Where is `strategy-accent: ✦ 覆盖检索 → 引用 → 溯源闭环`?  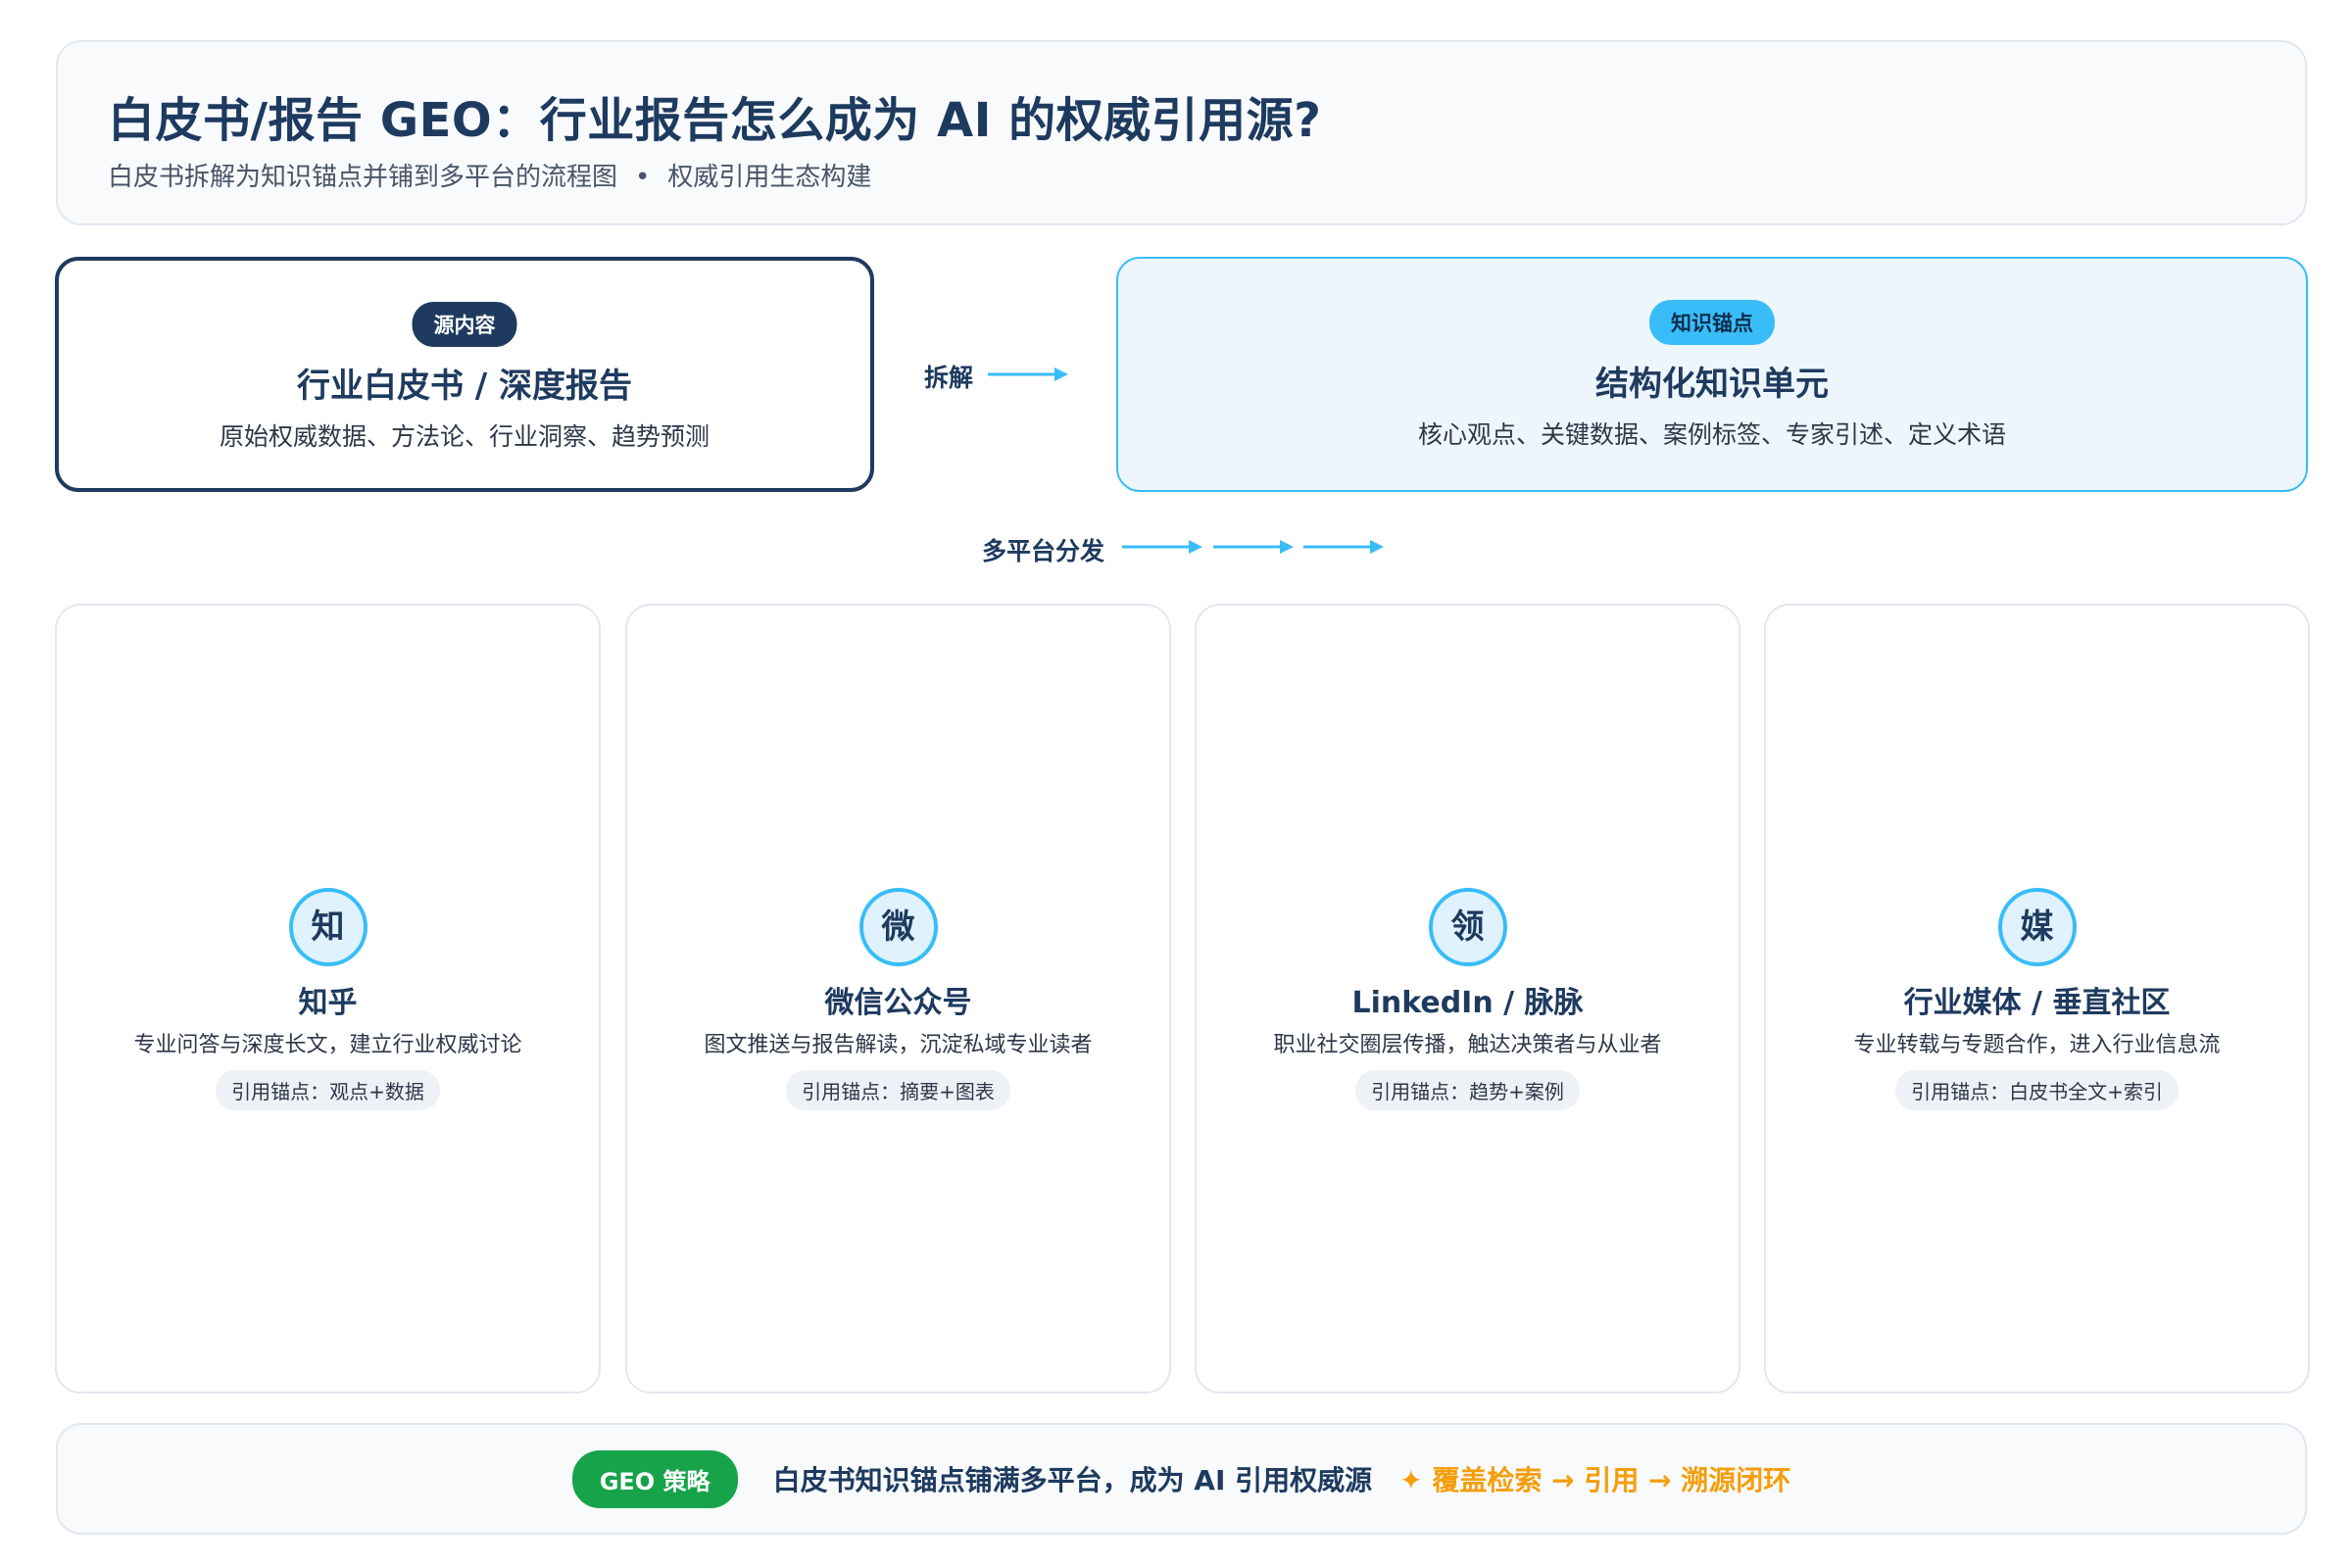 strategy-accent: ✦ 覆盖检索 → 引用 → 溯源闭环 is located at coordinates (1595, 1480).